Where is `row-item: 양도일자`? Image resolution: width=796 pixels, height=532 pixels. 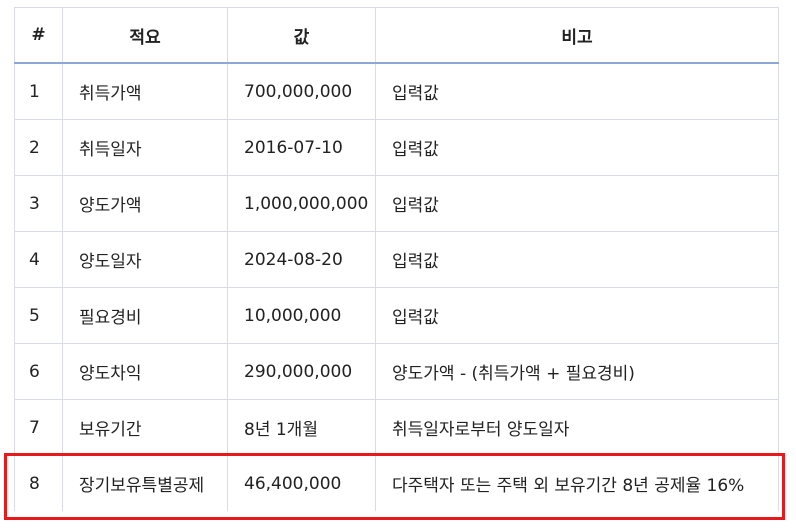
row-item: 양도일자 is located at coordinates (145, 259).